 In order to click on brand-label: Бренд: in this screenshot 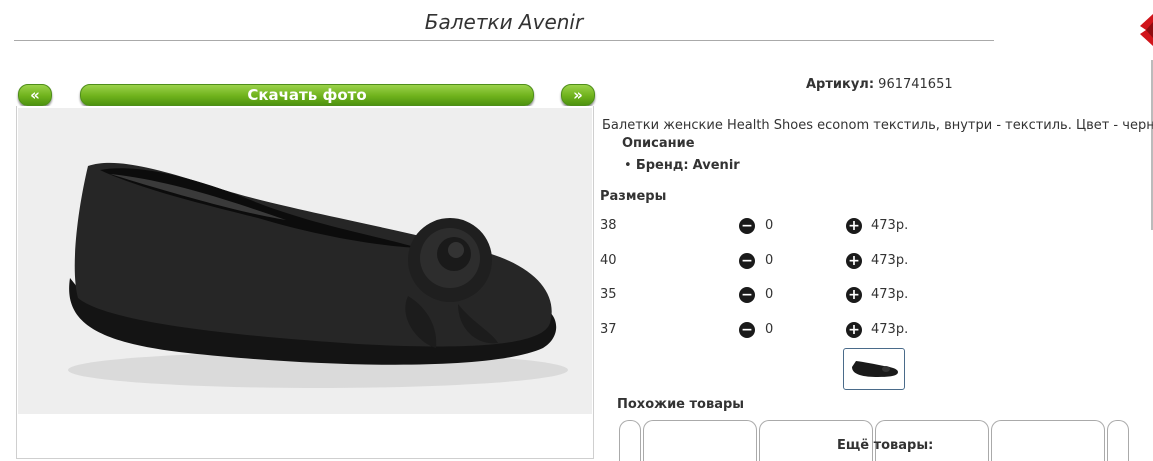, I will do `click(662, 165)`.